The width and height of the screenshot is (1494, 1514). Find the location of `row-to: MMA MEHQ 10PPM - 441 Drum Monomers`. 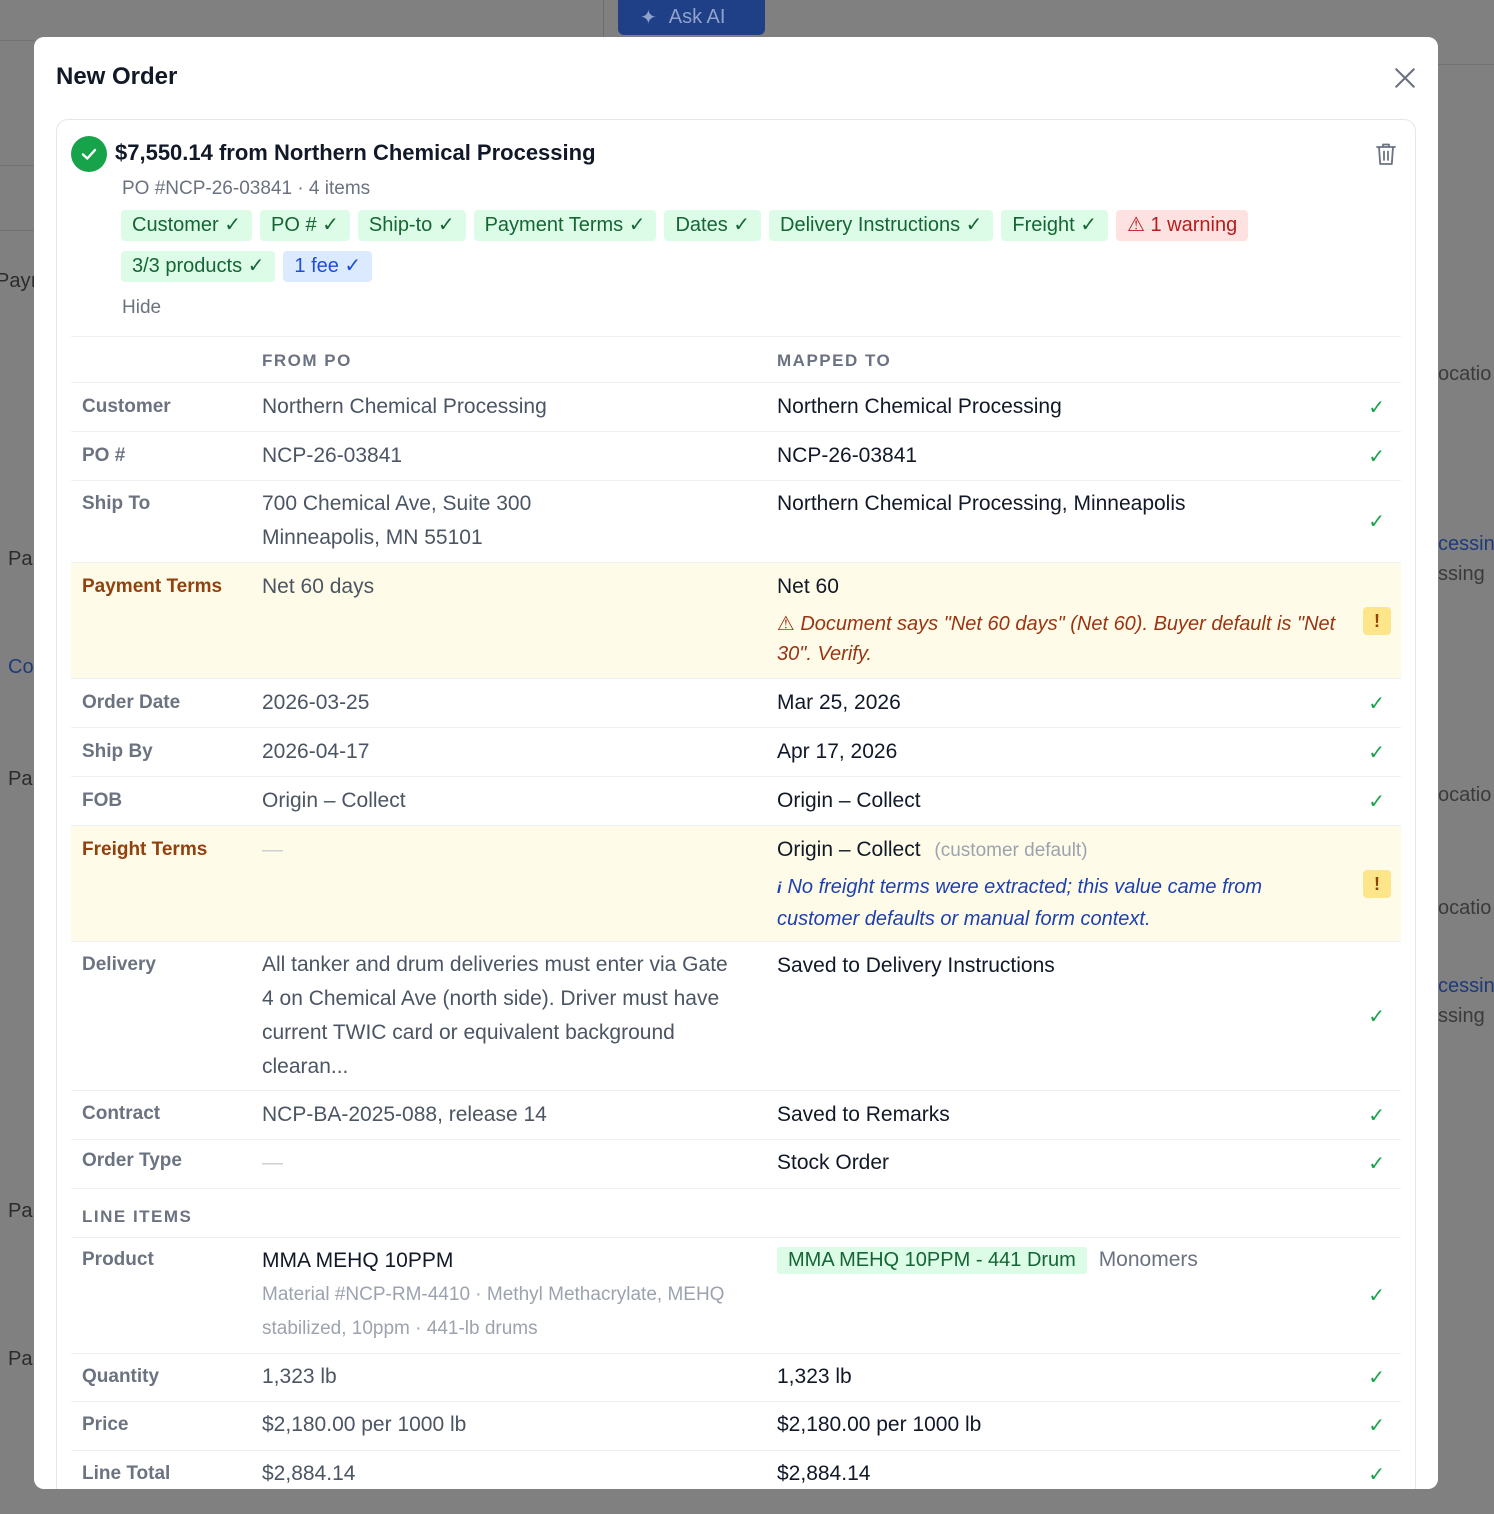

row-to: MMA MEHQ 10PPM - 441 Drum Monomers is located at coordinates (1057, 1260).